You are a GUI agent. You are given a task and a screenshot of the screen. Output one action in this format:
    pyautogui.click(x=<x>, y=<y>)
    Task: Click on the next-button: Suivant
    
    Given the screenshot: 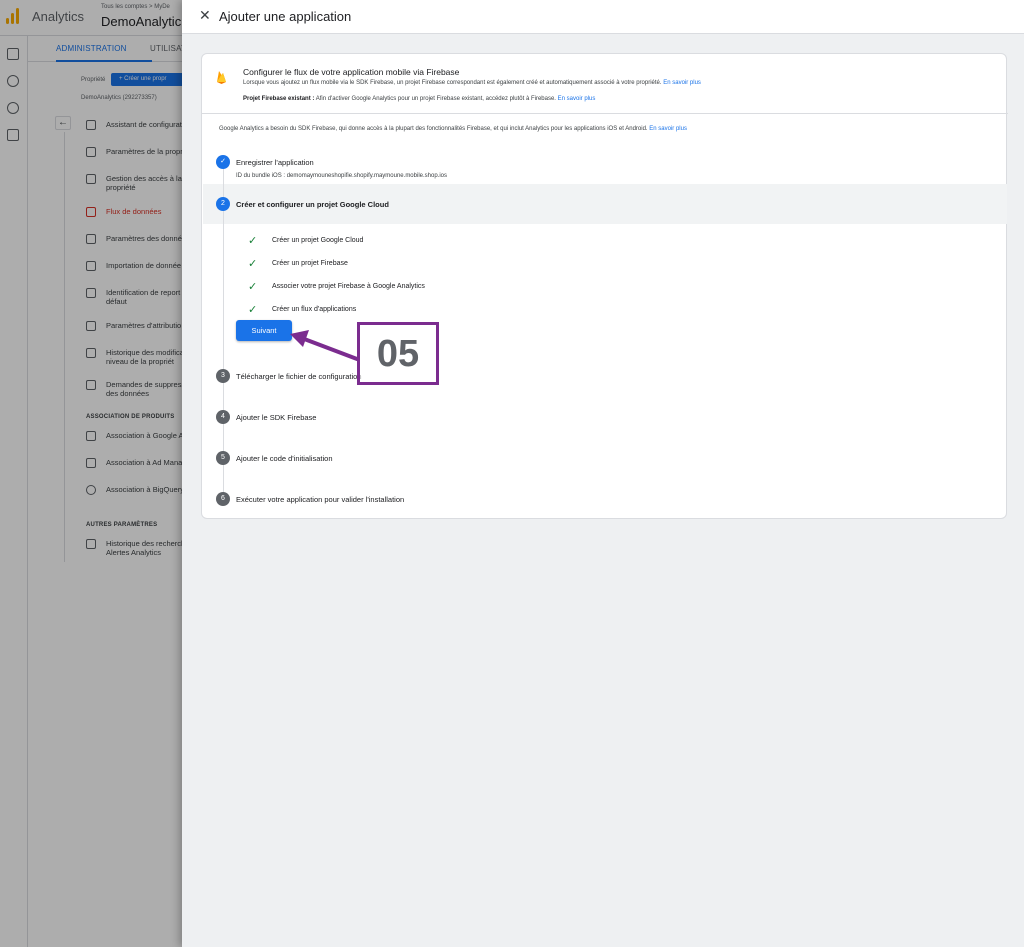 What is the action you would take?
    pyautogui.click(x=264, y=330)
    